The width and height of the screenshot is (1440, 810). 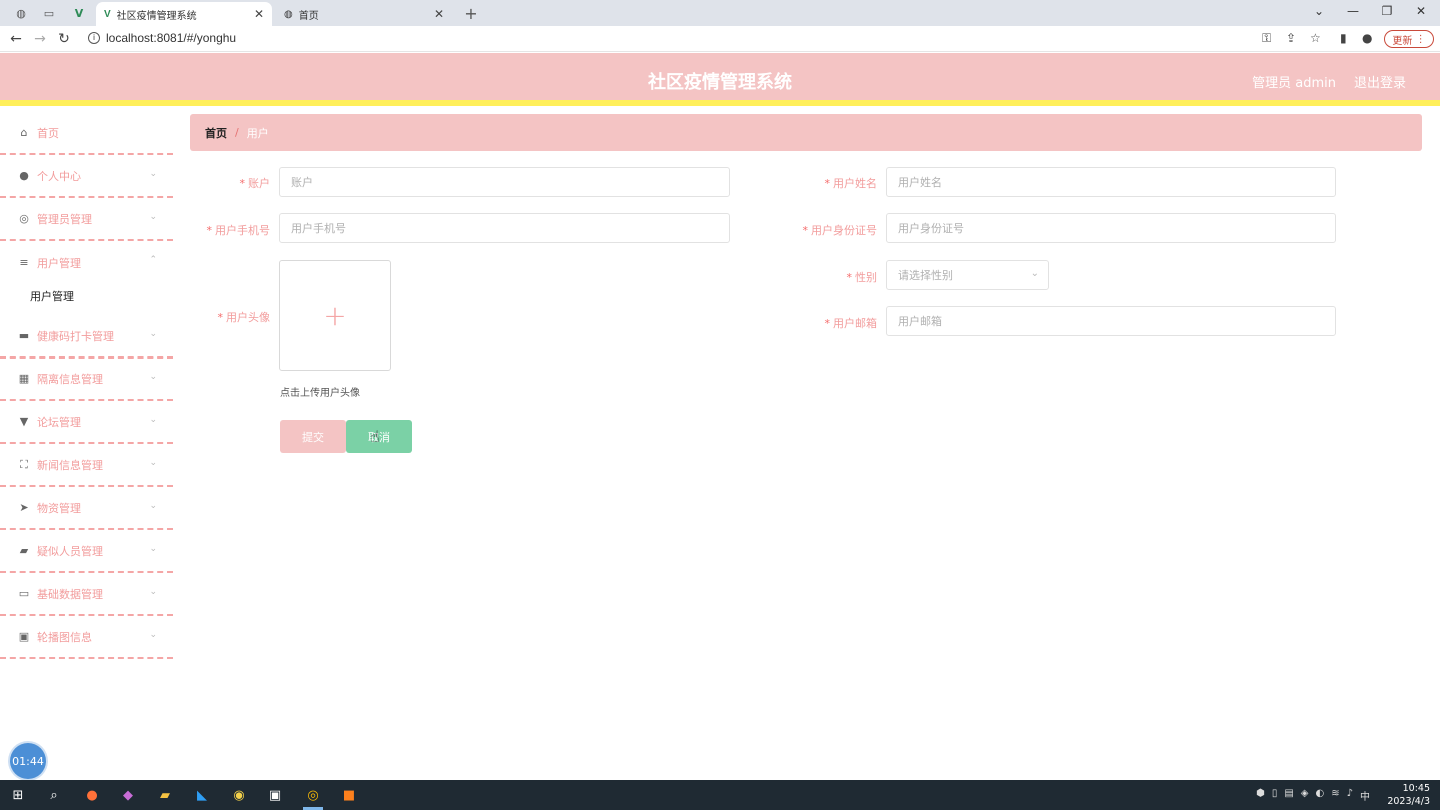 I want to click on sidebar-item-admin: ◎ 管理员管理 ⌄, so click(x=86, y=219).